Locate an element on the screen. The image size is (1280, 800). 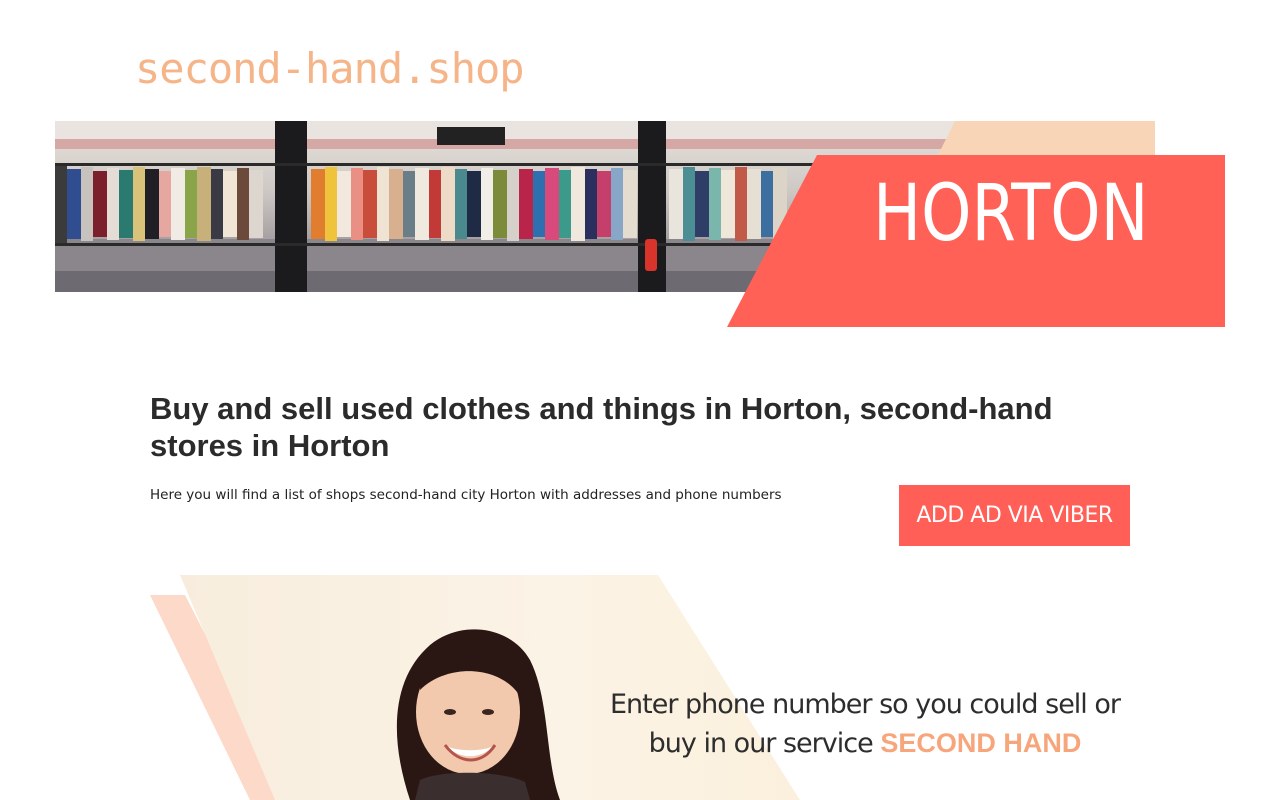
site-logo: second-hand.shop is located at coordinates (330, 68).